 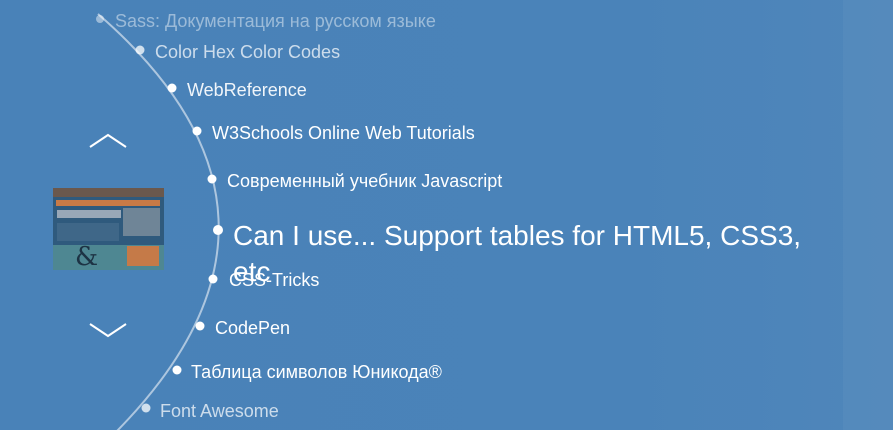 I want to click on link-css-tricks: CSS-Tricks, so click(x=274, y=280).